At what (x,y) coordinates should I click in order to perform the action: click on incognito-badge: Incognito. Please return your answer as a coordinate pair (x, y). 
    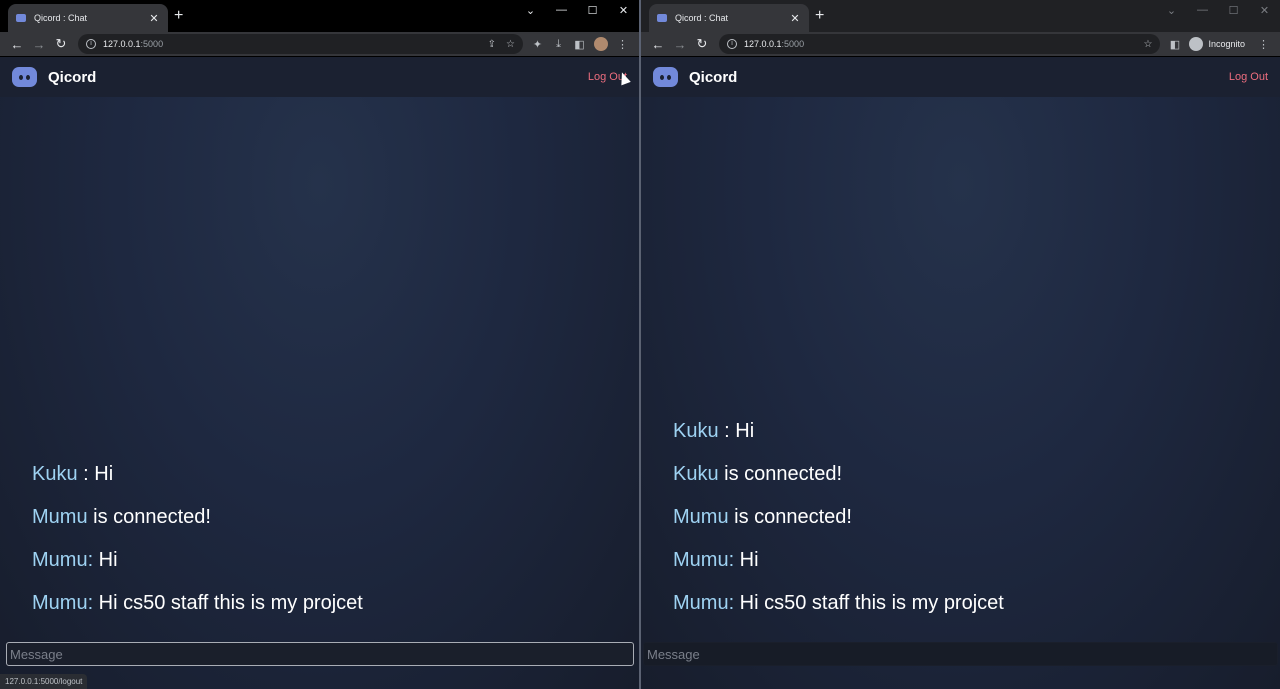
    Looking at the image, I should click on (1217, 44).